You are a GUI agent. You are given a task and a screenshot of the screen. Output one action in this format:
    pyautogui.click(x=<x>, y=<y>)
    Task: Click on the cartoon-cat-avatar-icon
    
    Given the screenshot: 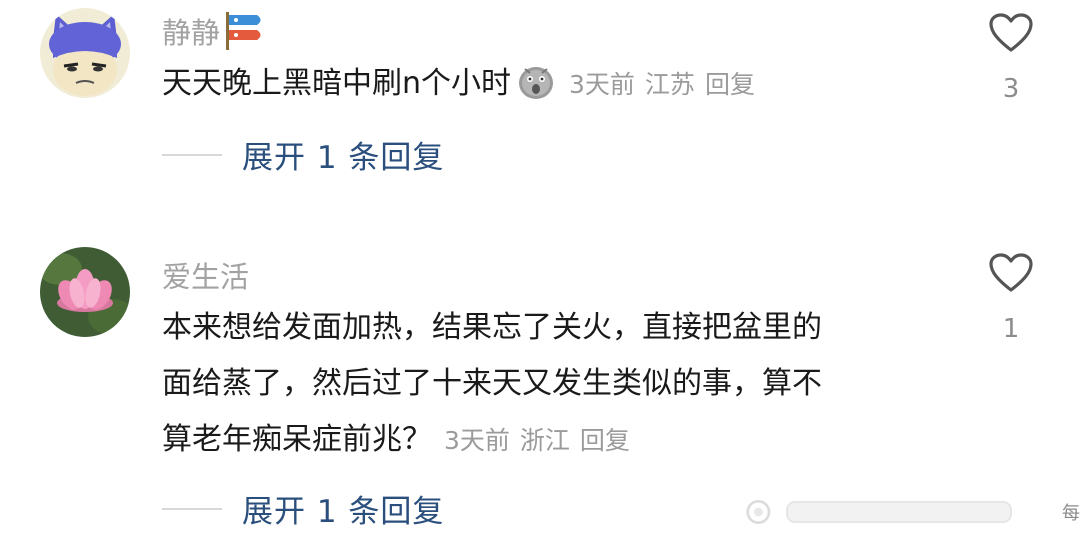 What is the action you would take?
    pyautogui.click(x=85, y=53)
    